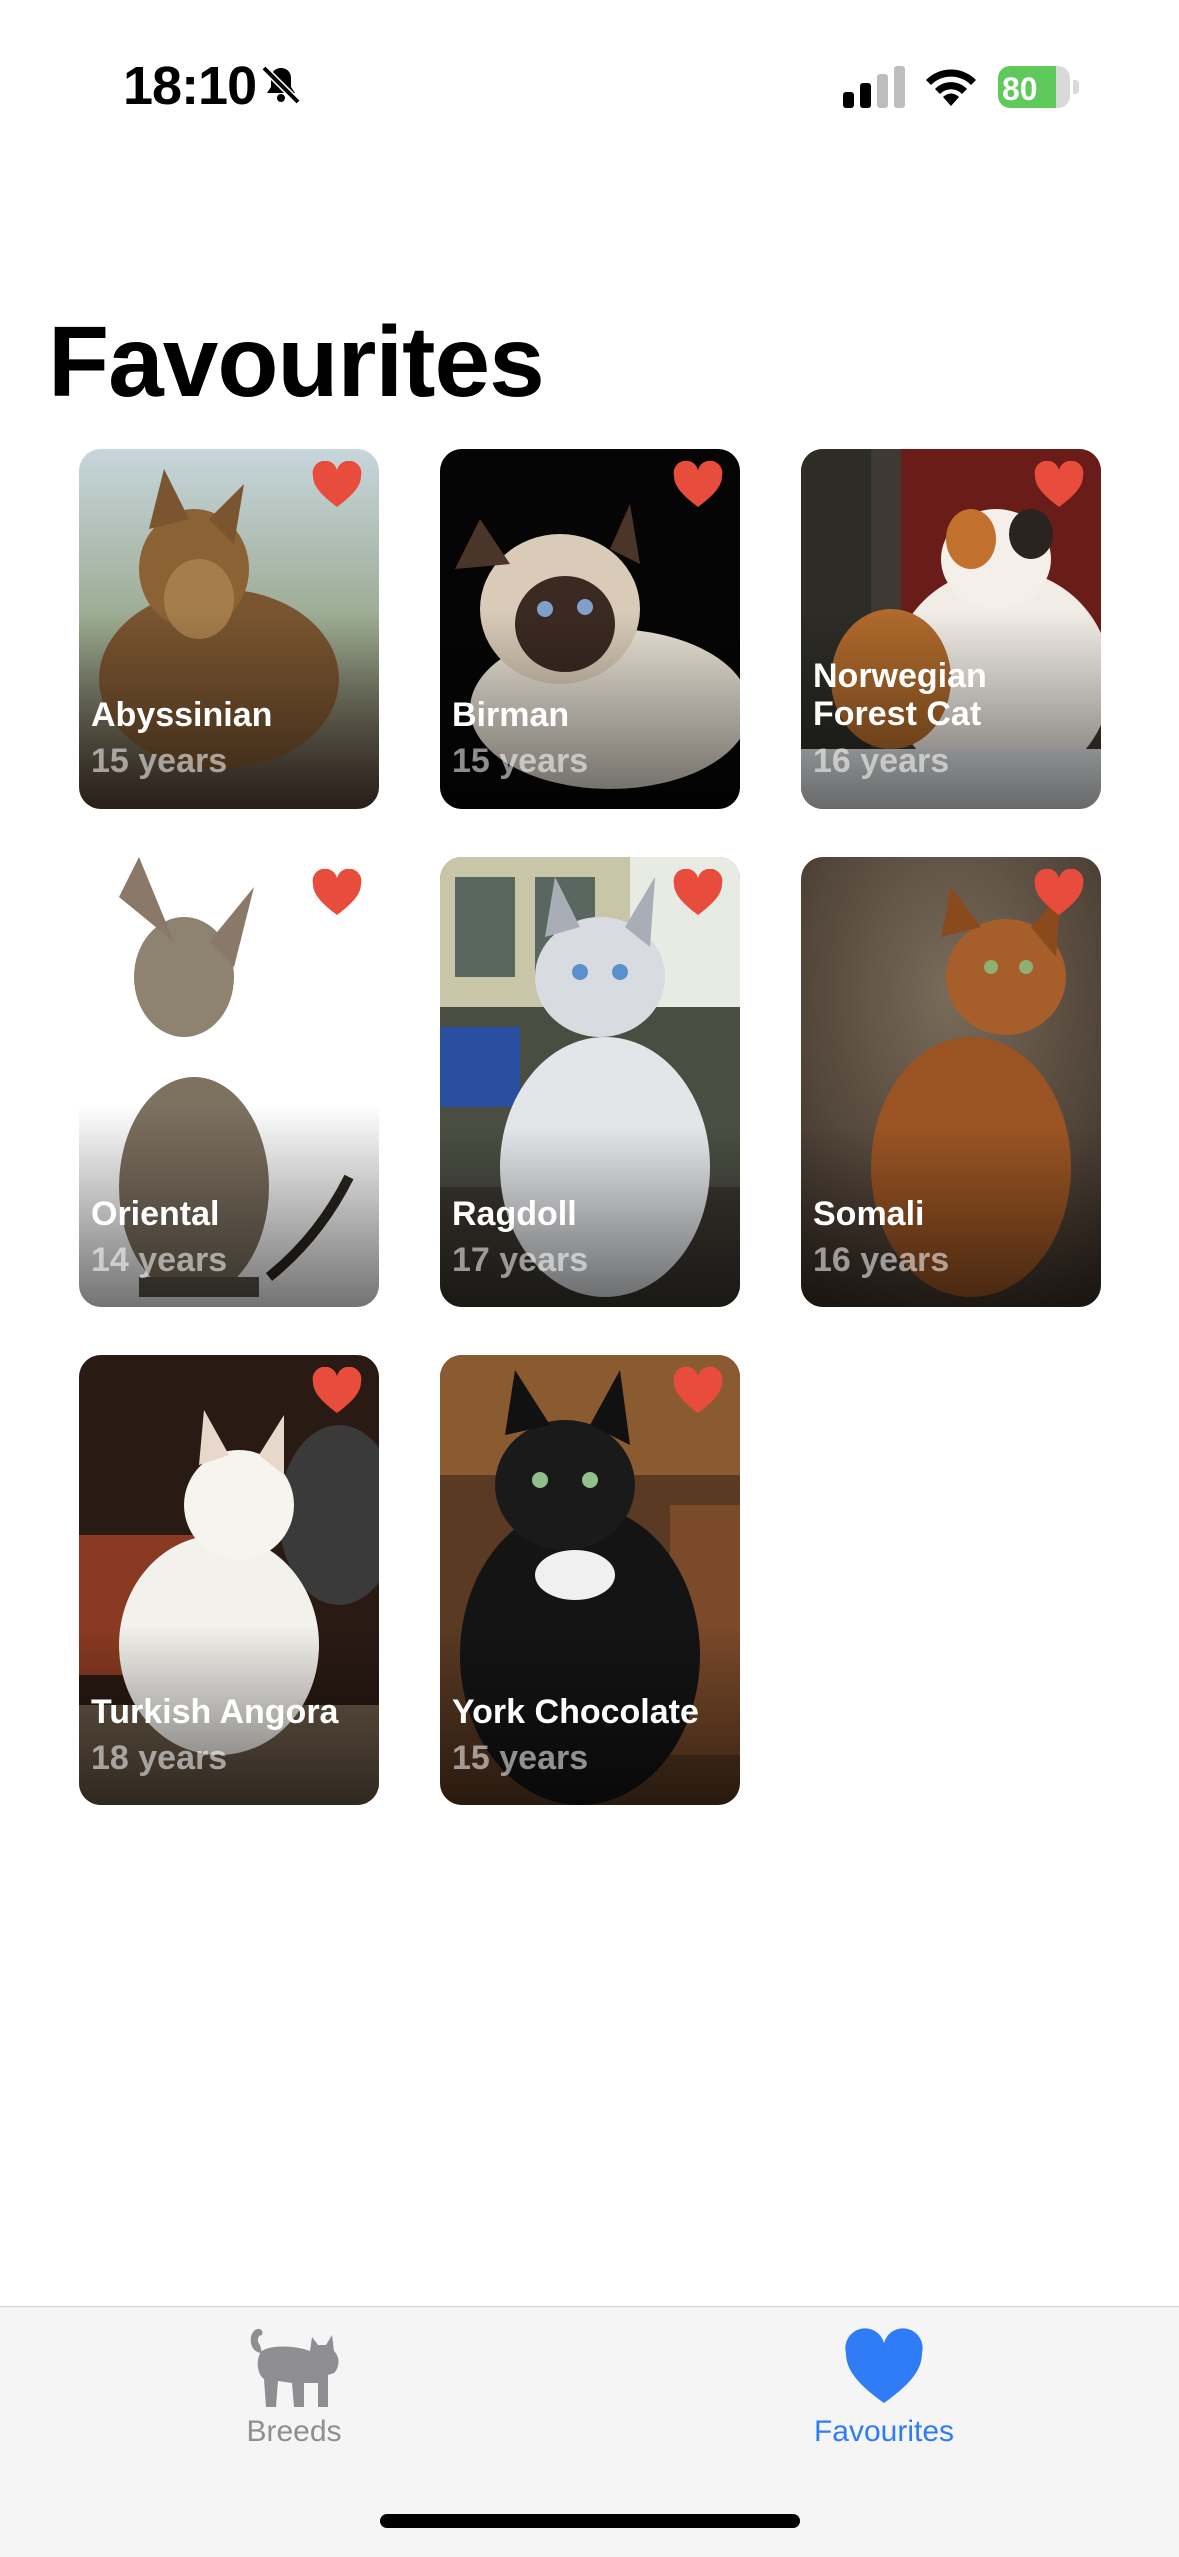  What do you see at coordinates (229, 629) in the screenshot?
I see `breed-card: Abyssinian 15 years` at bounding box center [229, 629].